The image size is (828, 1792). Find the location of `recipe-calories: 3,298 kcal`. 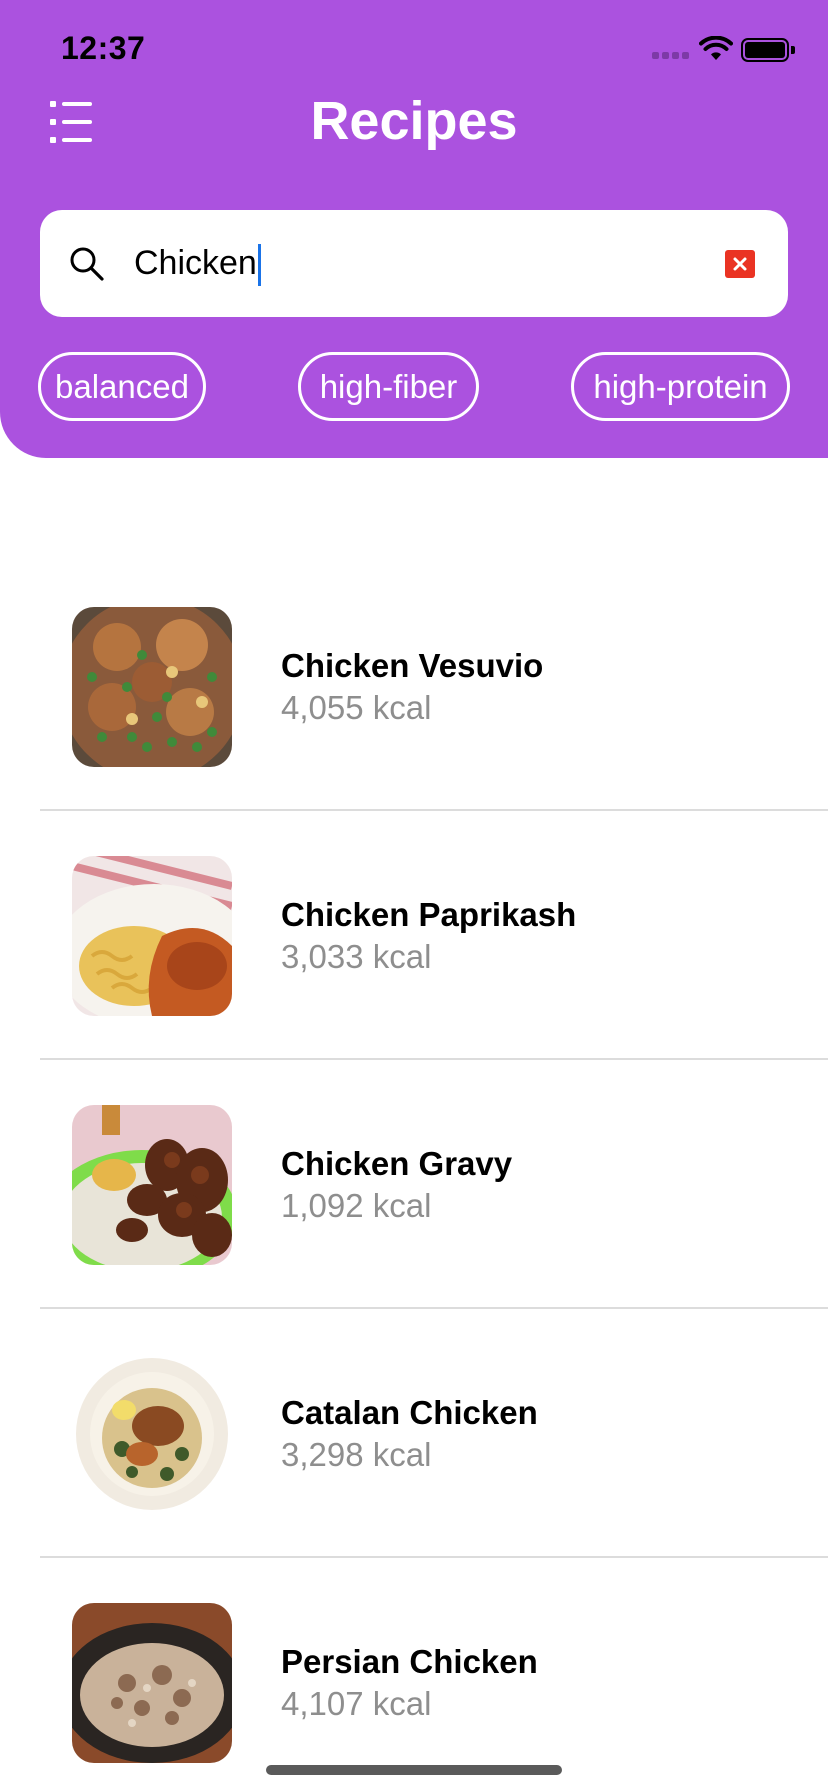

recipe-calories: 3,298 kcal is located at coordinates (356, 1454).